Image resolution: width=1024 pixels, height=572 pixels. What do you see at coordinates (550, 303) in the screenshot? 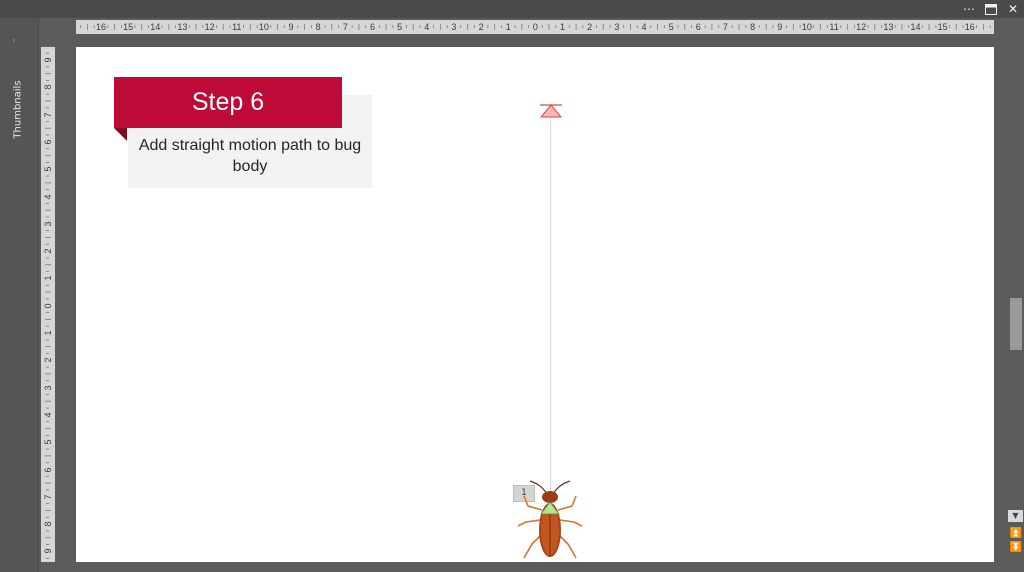
I see `motion-path-line` at bounding box center [550, 303].